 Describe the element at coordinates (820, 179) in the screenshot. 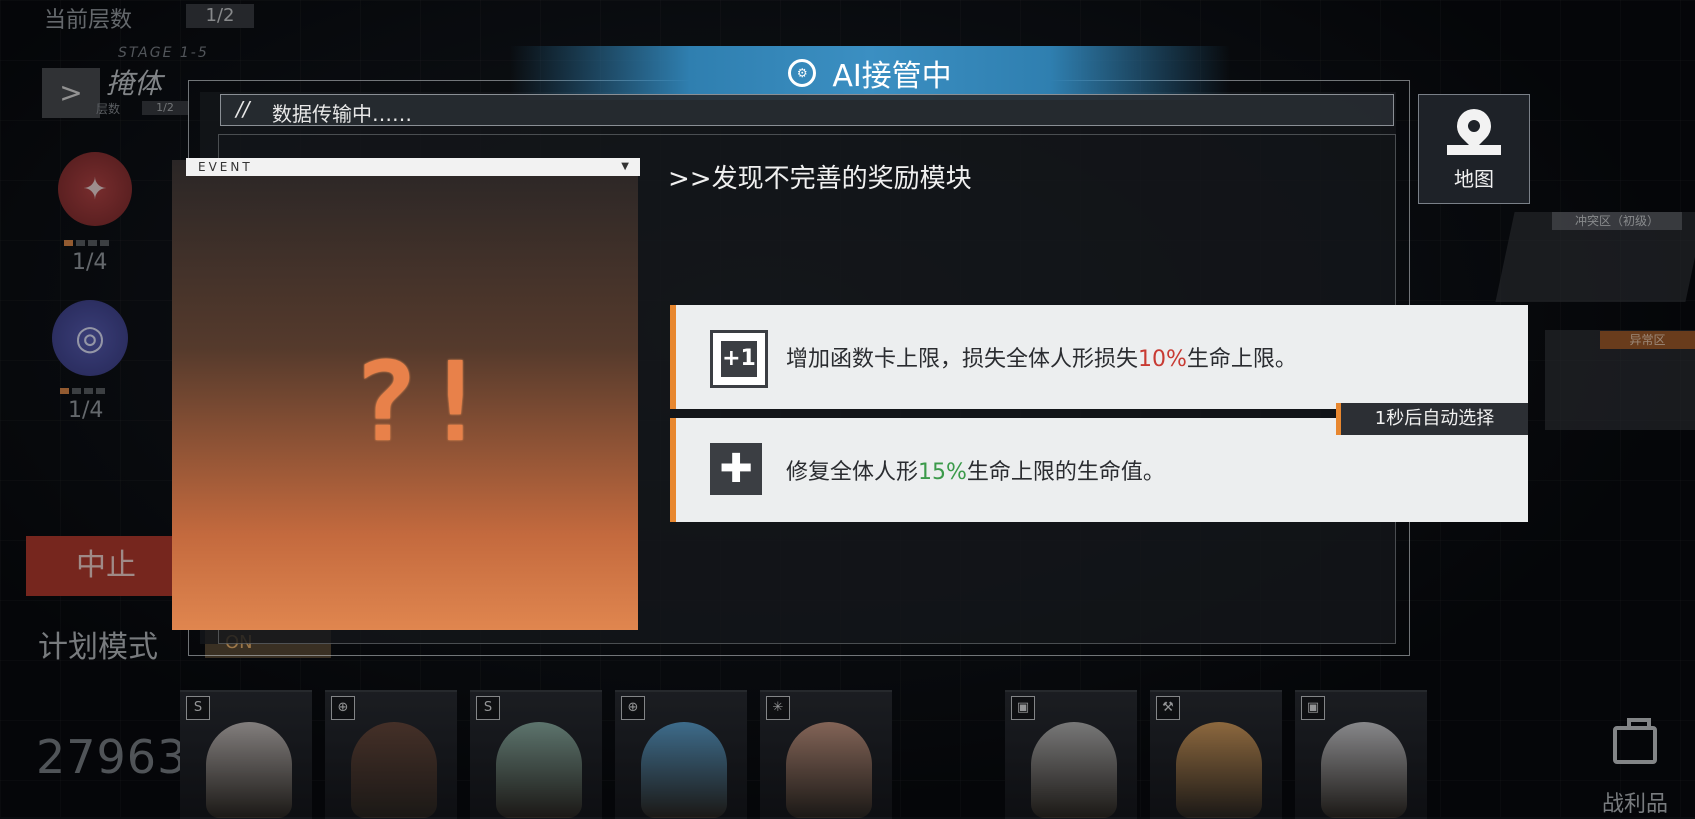

I see `event-title: >>发现不完善的奖励模块` at that location.